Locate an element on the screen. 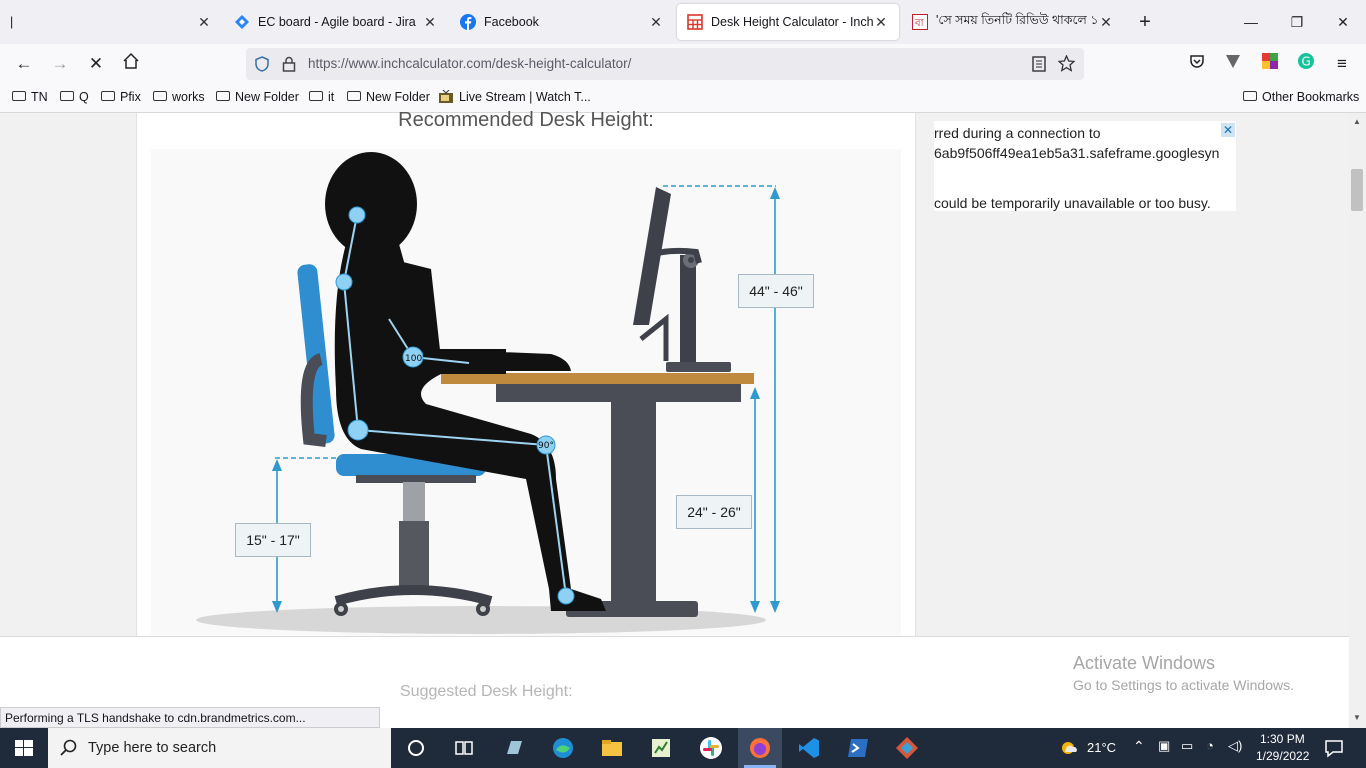  shield-icon is located at coordinates (262, 64).